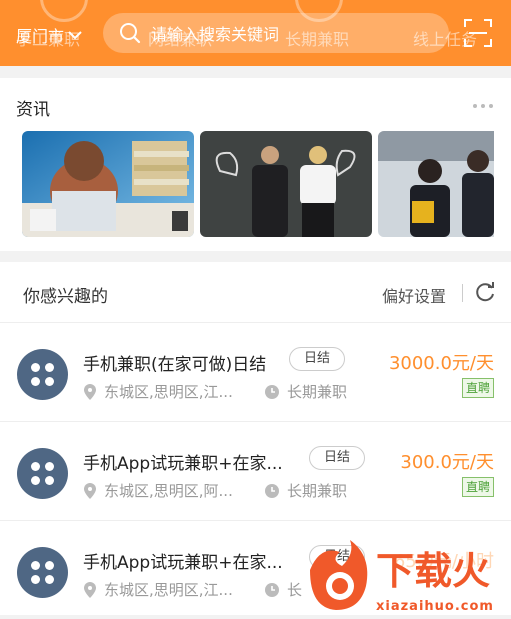 This screenshot has height=619, width=511. Describe the element at coordinates (65, 297) in the screenshot. I see `recommend-title: 你感兴趣的` at that location.